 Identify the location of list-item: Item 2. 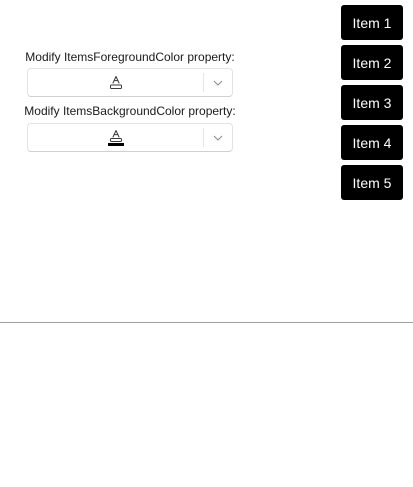
(372, 62).